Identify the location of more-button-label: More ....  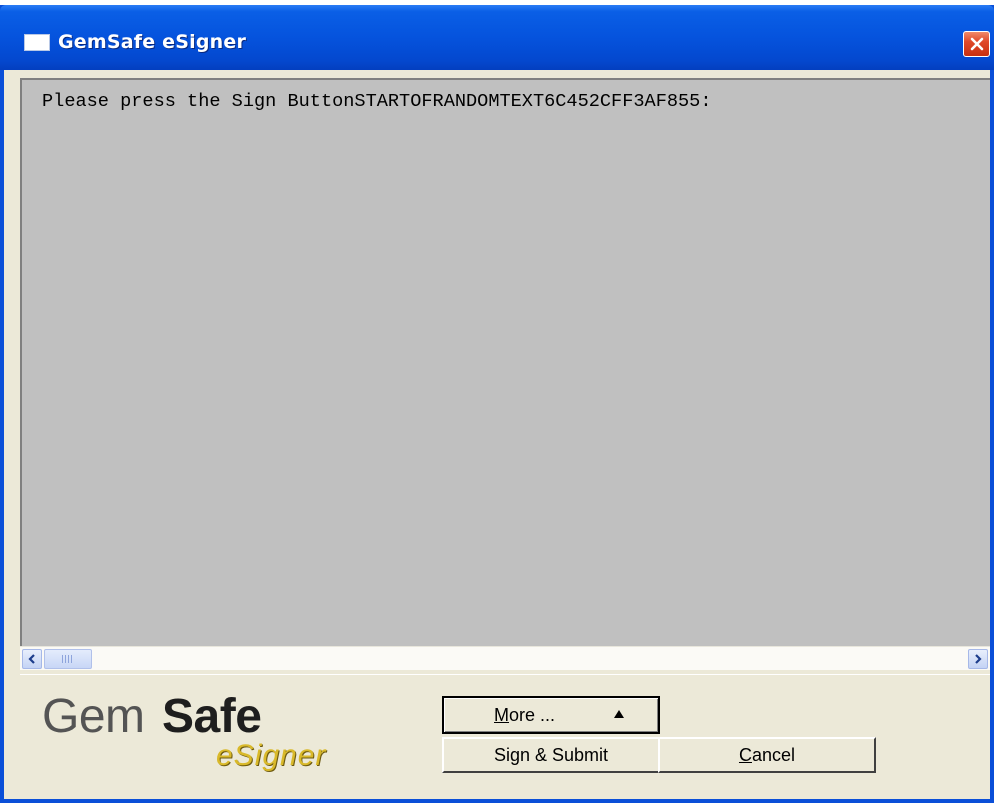
(525, 714).